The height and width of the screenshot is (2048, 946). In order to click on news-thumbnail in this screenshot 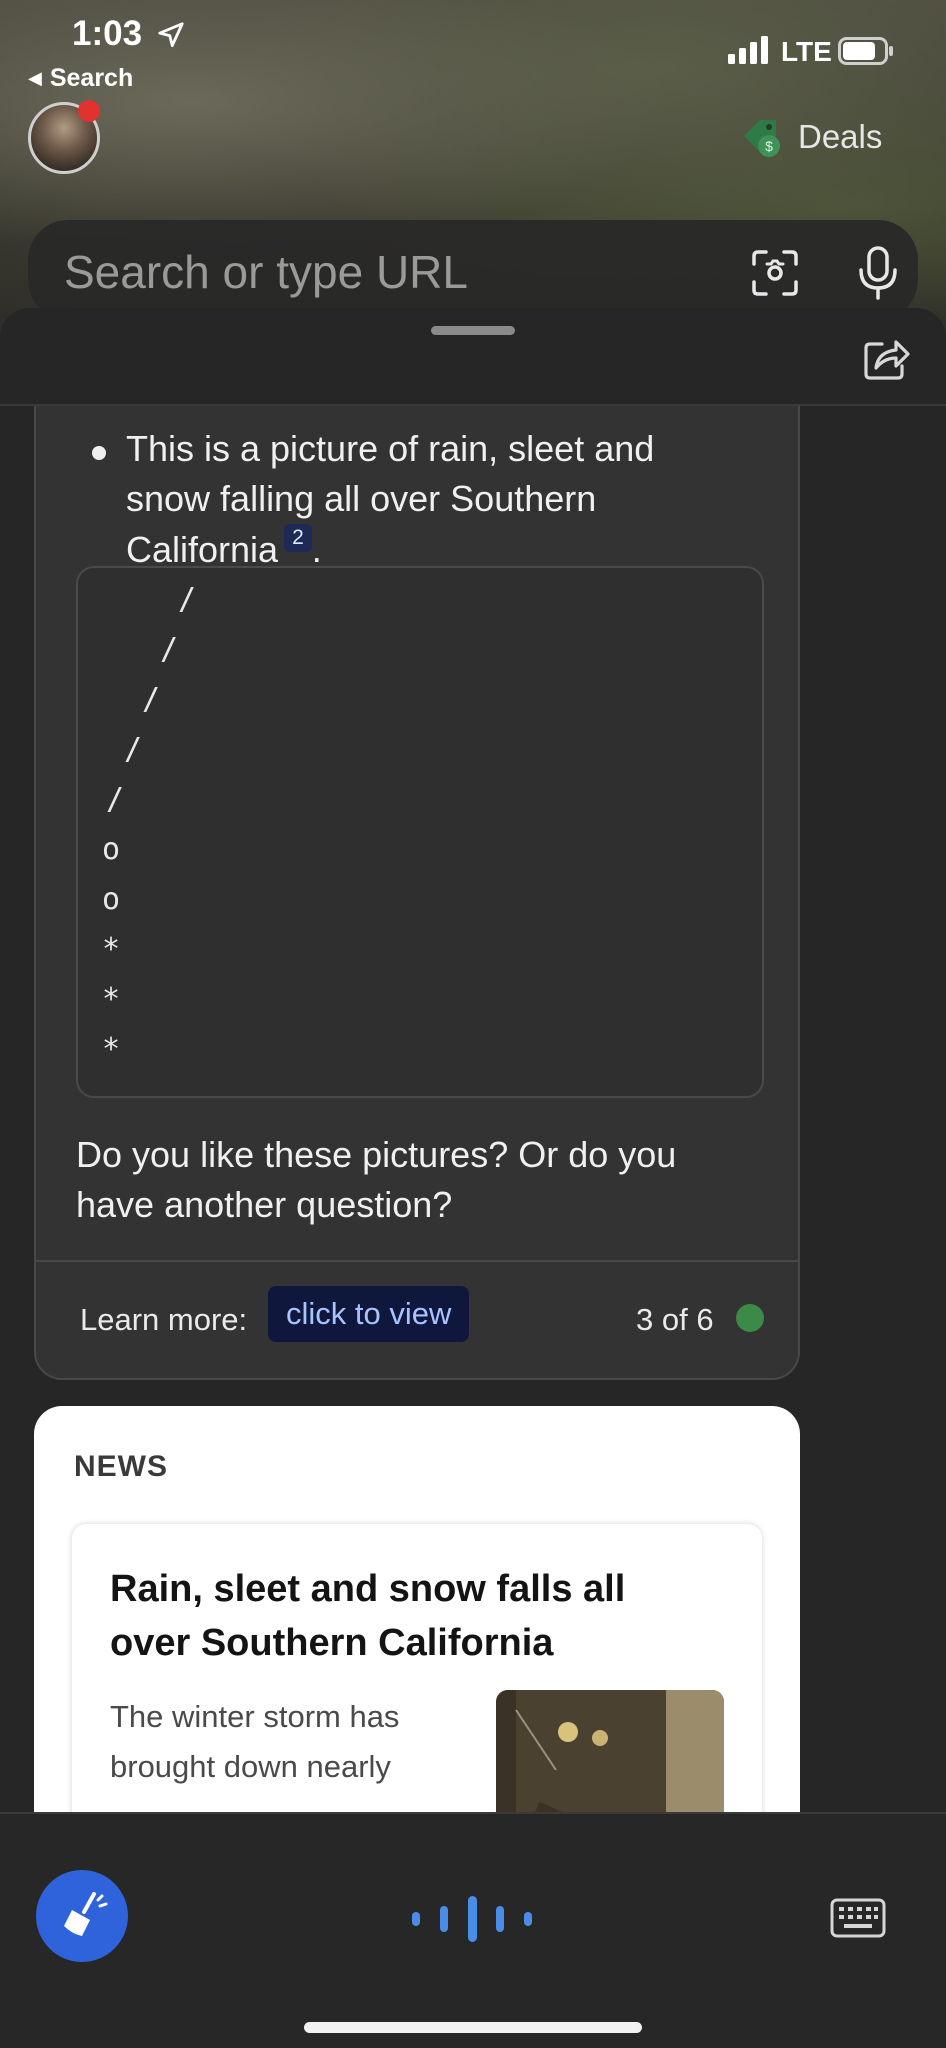, I will do `click(610, 1751)`.